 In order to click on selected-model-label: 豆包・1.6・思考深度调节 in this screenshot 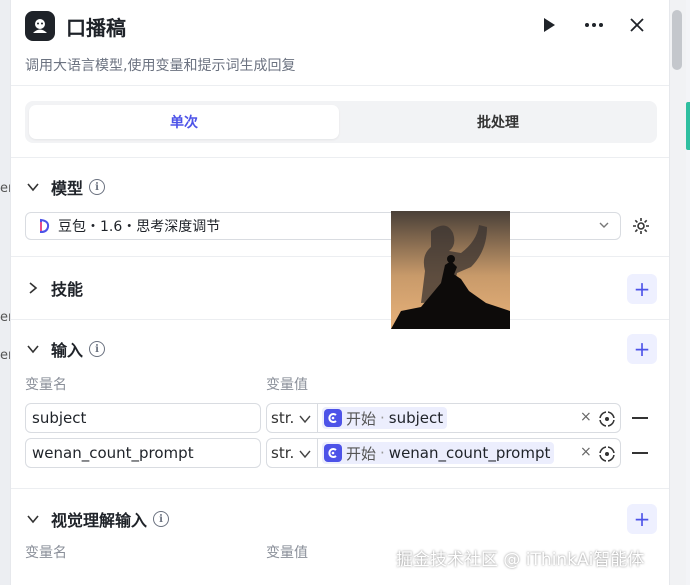, I will do `click(139, 227)`.